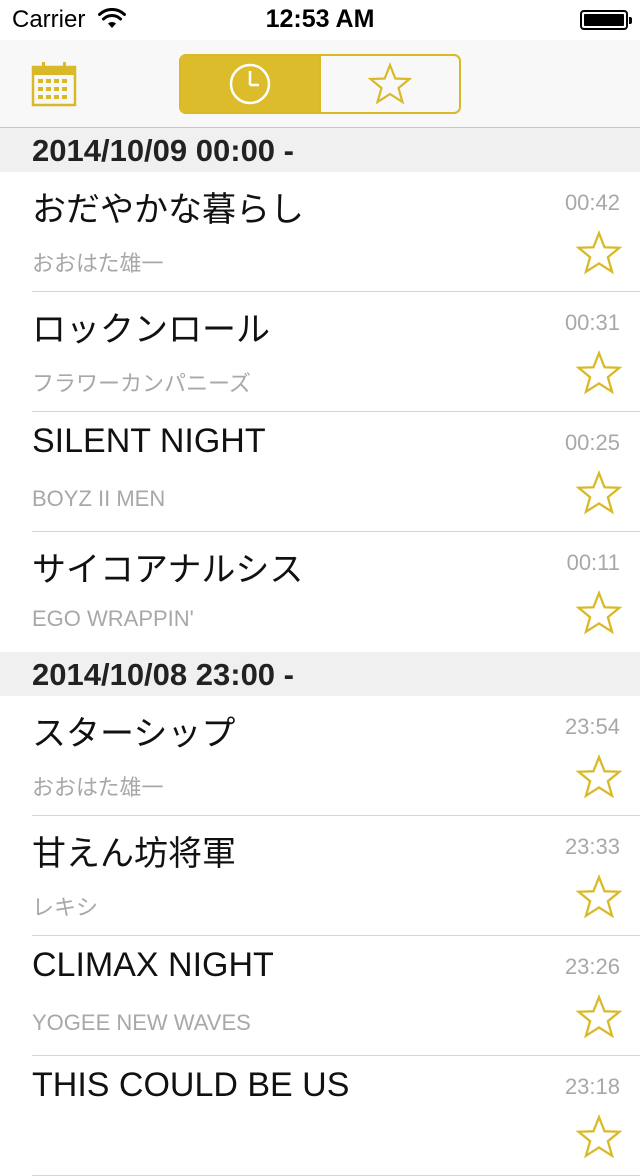 Image resolution: width=640 pixels, height=1176 pixels. What do you see at coordinates (592, 202) in the screenshot?
I see `song-time: 00:42` at bounding box center [592, 202].